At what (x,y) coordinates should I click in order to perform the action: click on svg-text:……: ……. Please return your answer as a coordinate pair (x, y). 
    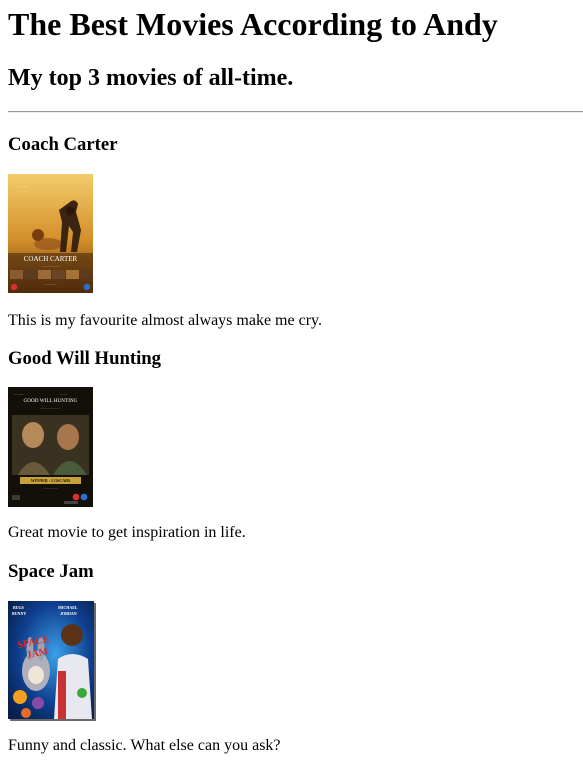
    Looking at the image, I should click on (64, 394).